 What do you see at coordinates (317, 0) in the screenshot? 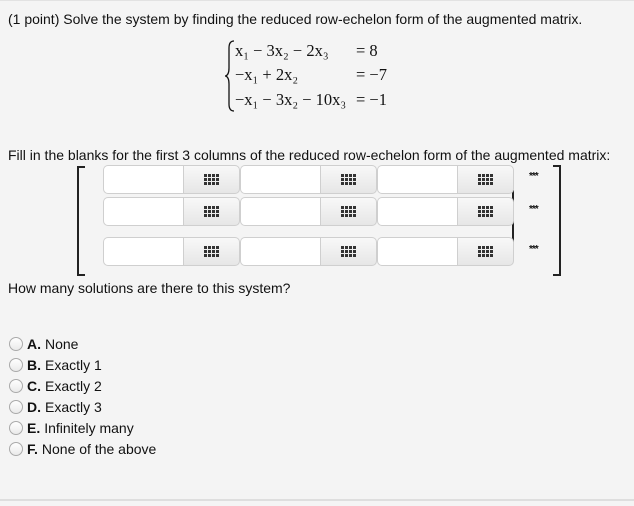
I see `top-divider` at bounding box center [317, 0].